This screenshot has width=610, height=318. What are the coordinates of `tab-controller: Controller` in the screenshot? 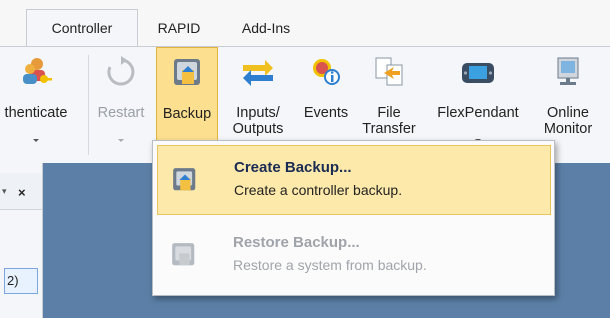 It's located at (82, 27).